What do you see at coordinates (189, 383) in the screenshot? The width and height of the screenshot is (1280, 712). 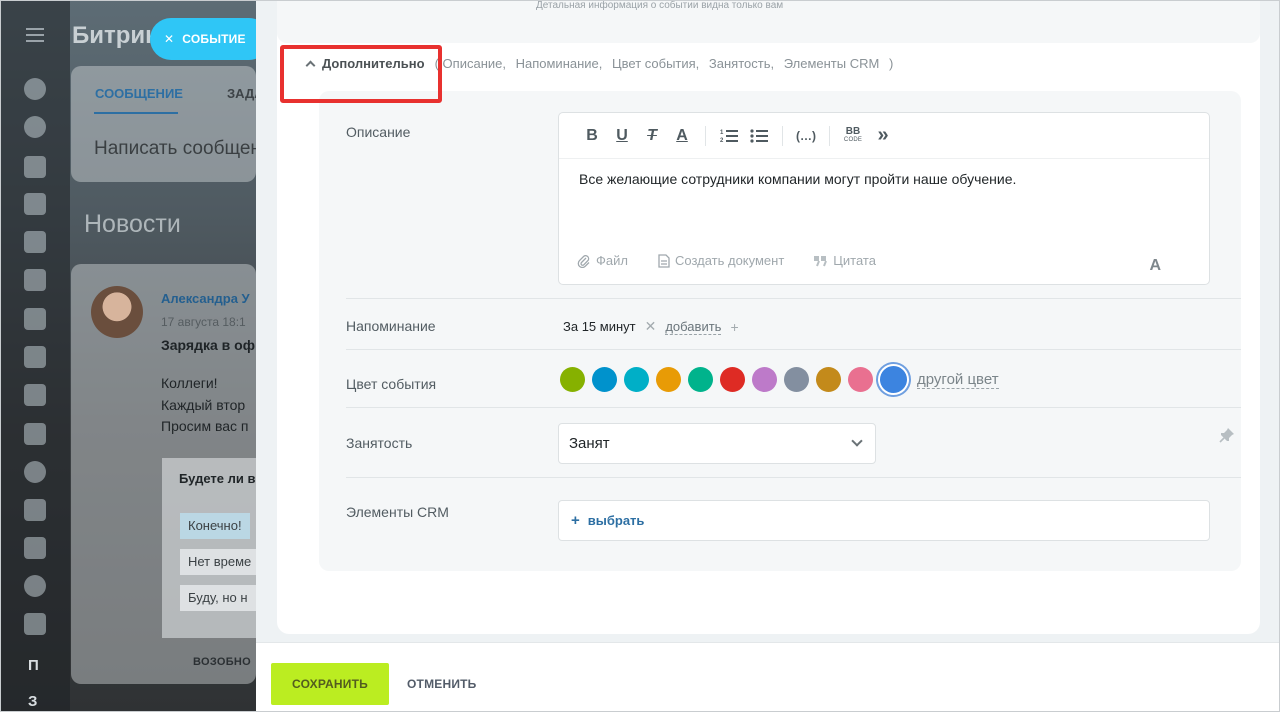 I see `post-text-line: Коллеги!` at bounding box center [189, 383].